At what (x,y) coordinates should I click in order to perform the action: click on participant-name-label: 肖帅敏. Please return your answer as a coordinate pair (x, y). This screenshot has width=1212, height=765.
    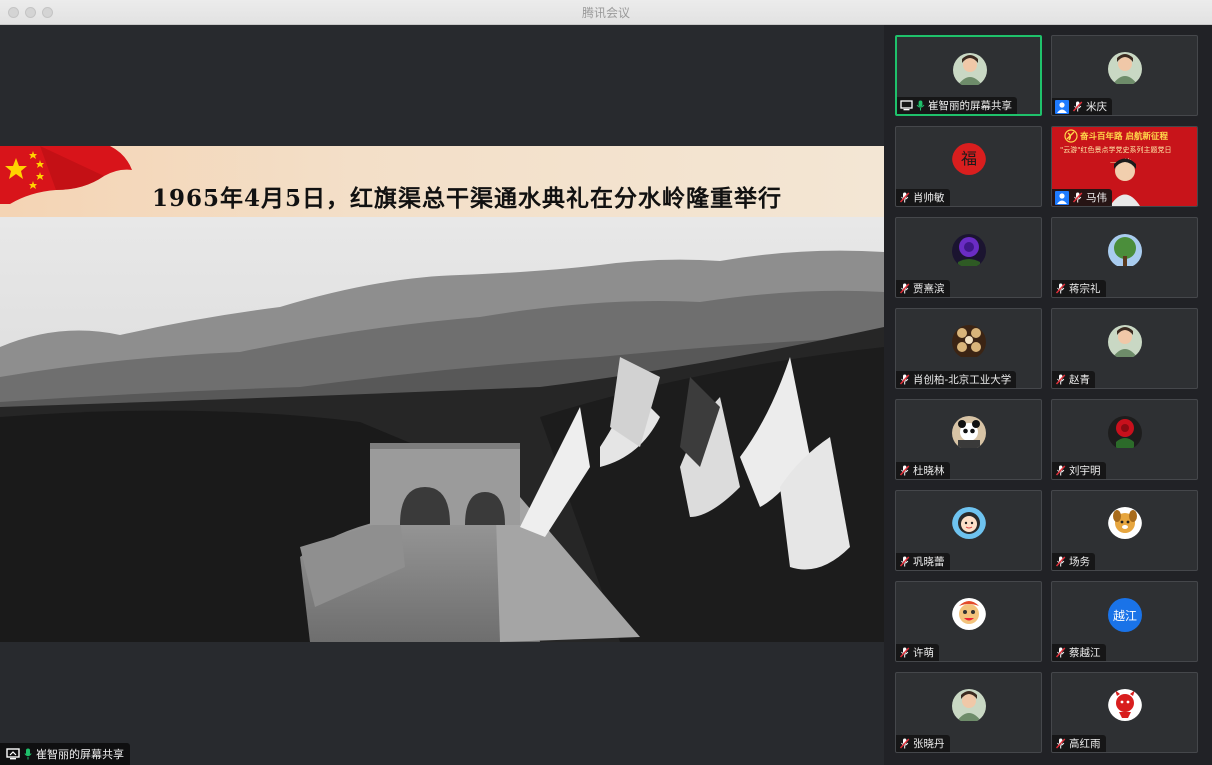
    Looking at the image, I should click on (923, 197).